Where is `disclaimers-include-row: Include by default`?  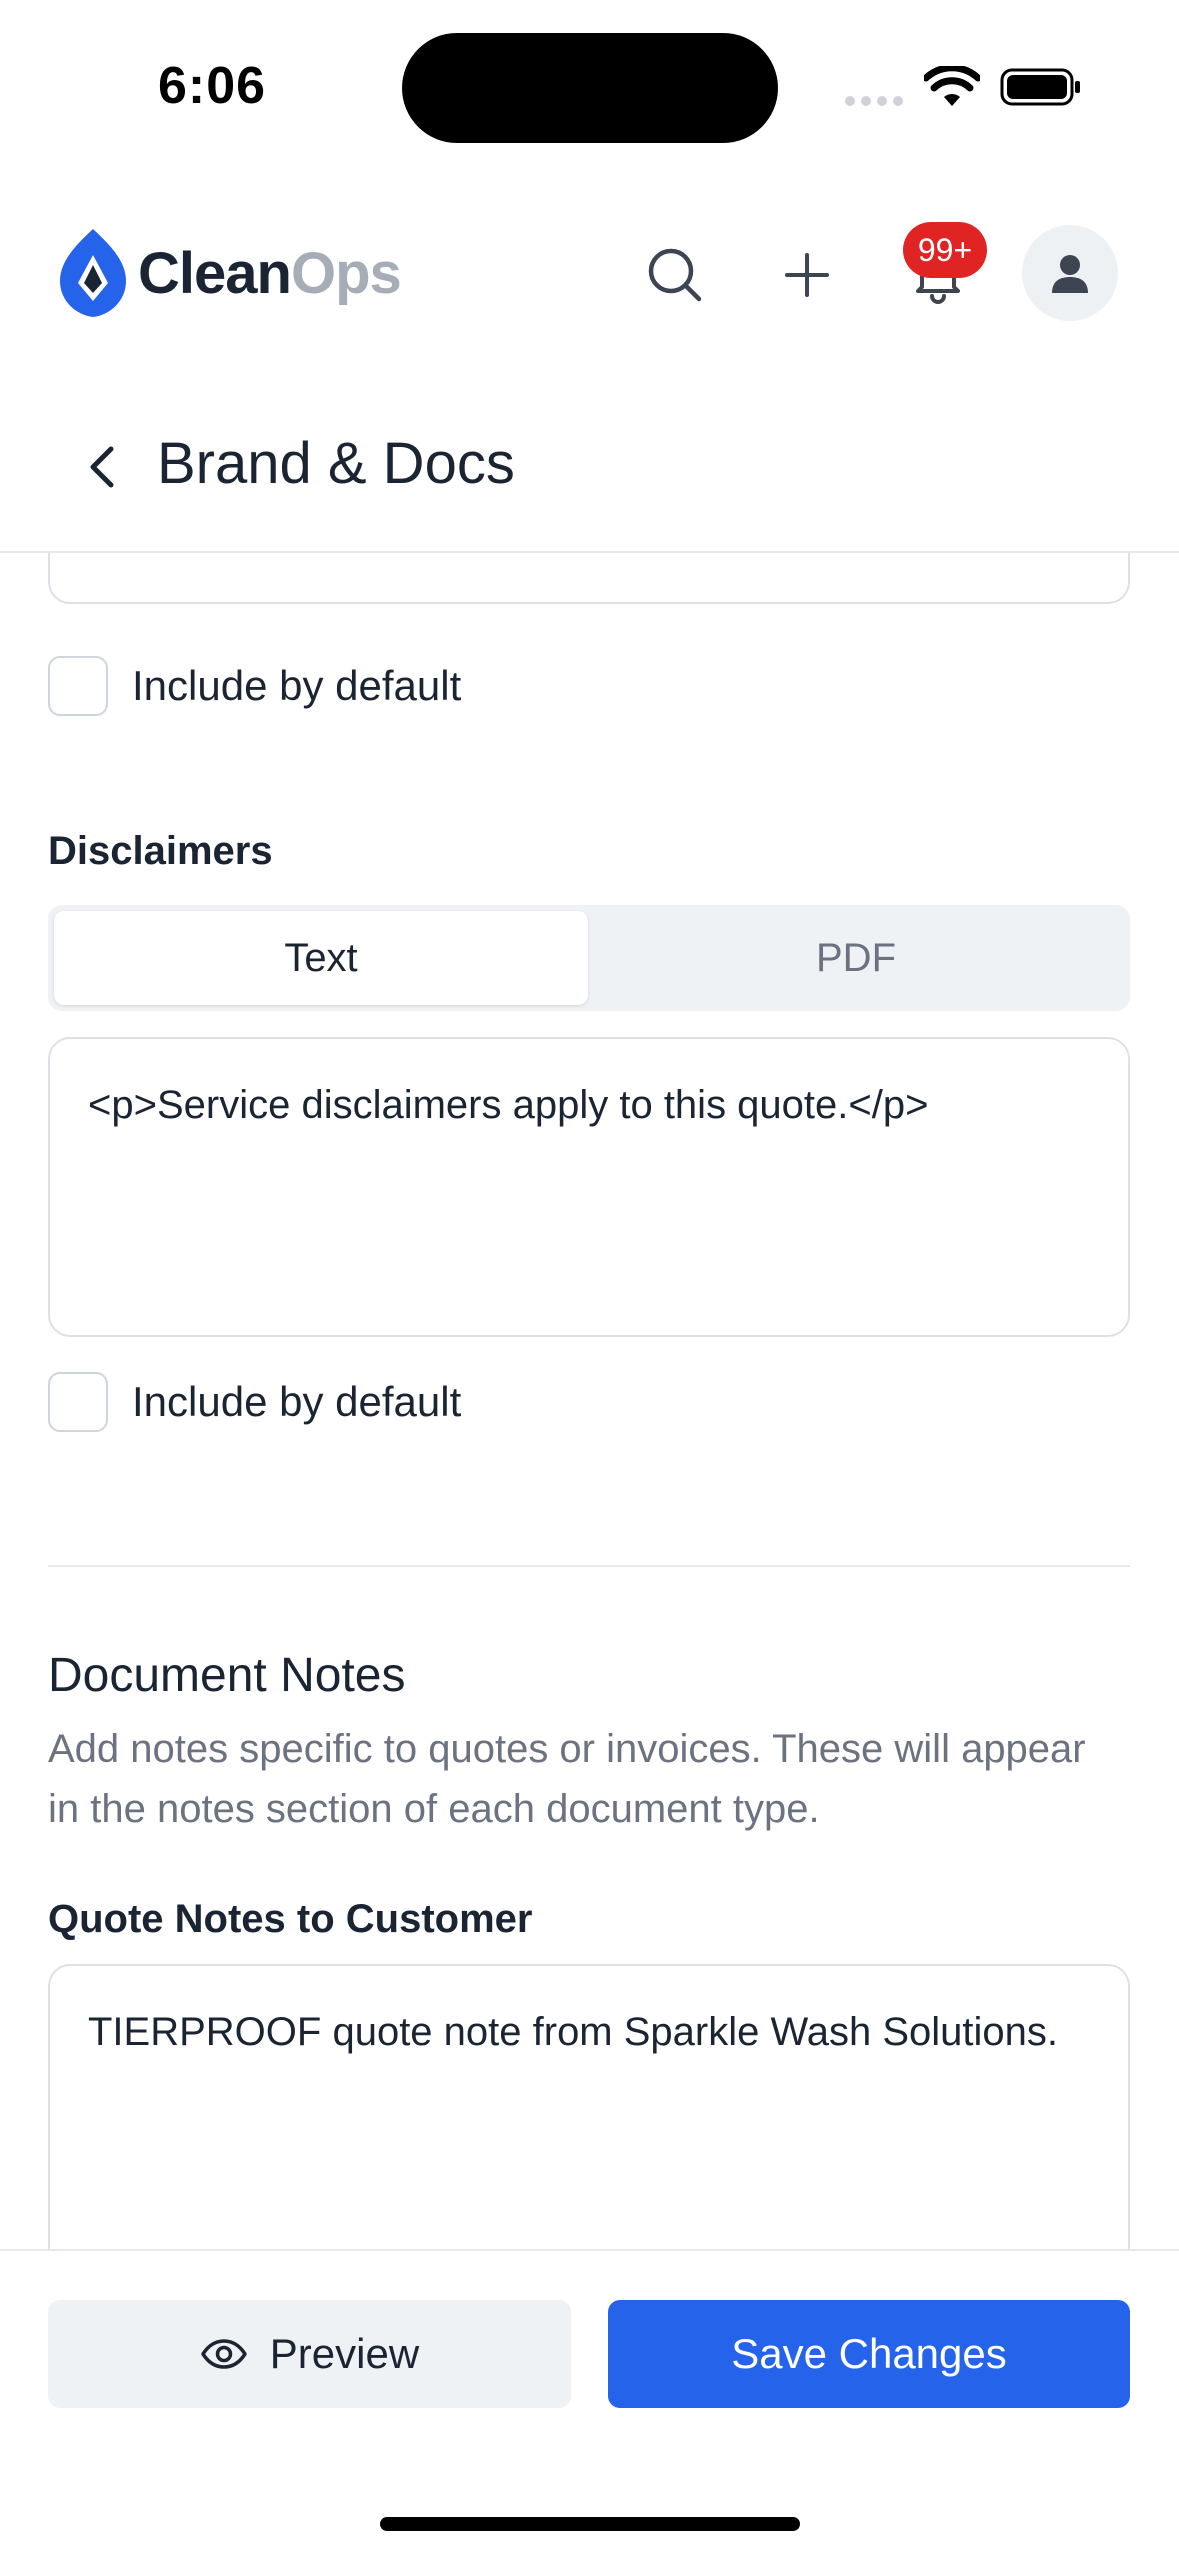 disclaimers-include-row: Include by default is located at coordinates (254, 1402).